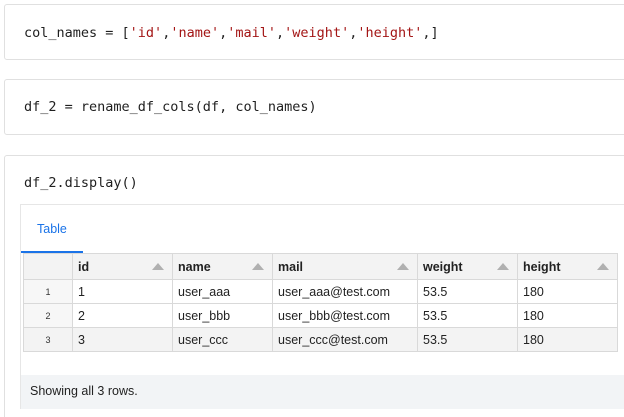 This screenshot has height=417, width=624. What do you see at coordinates (122, 266) in the screenshot?
I see `column-header-id: id` at bounding box center [122, 266].